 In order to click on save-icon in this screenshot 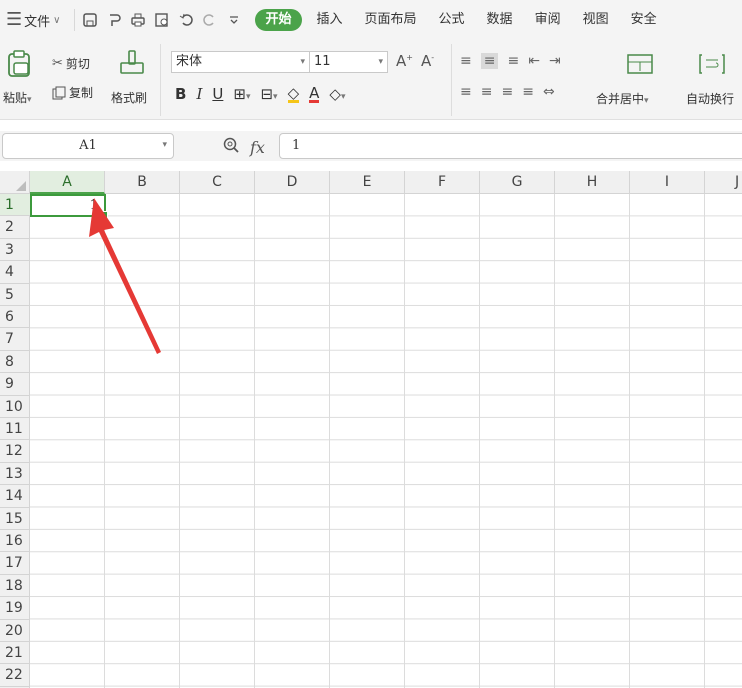, I will do `click(90, 20)`.